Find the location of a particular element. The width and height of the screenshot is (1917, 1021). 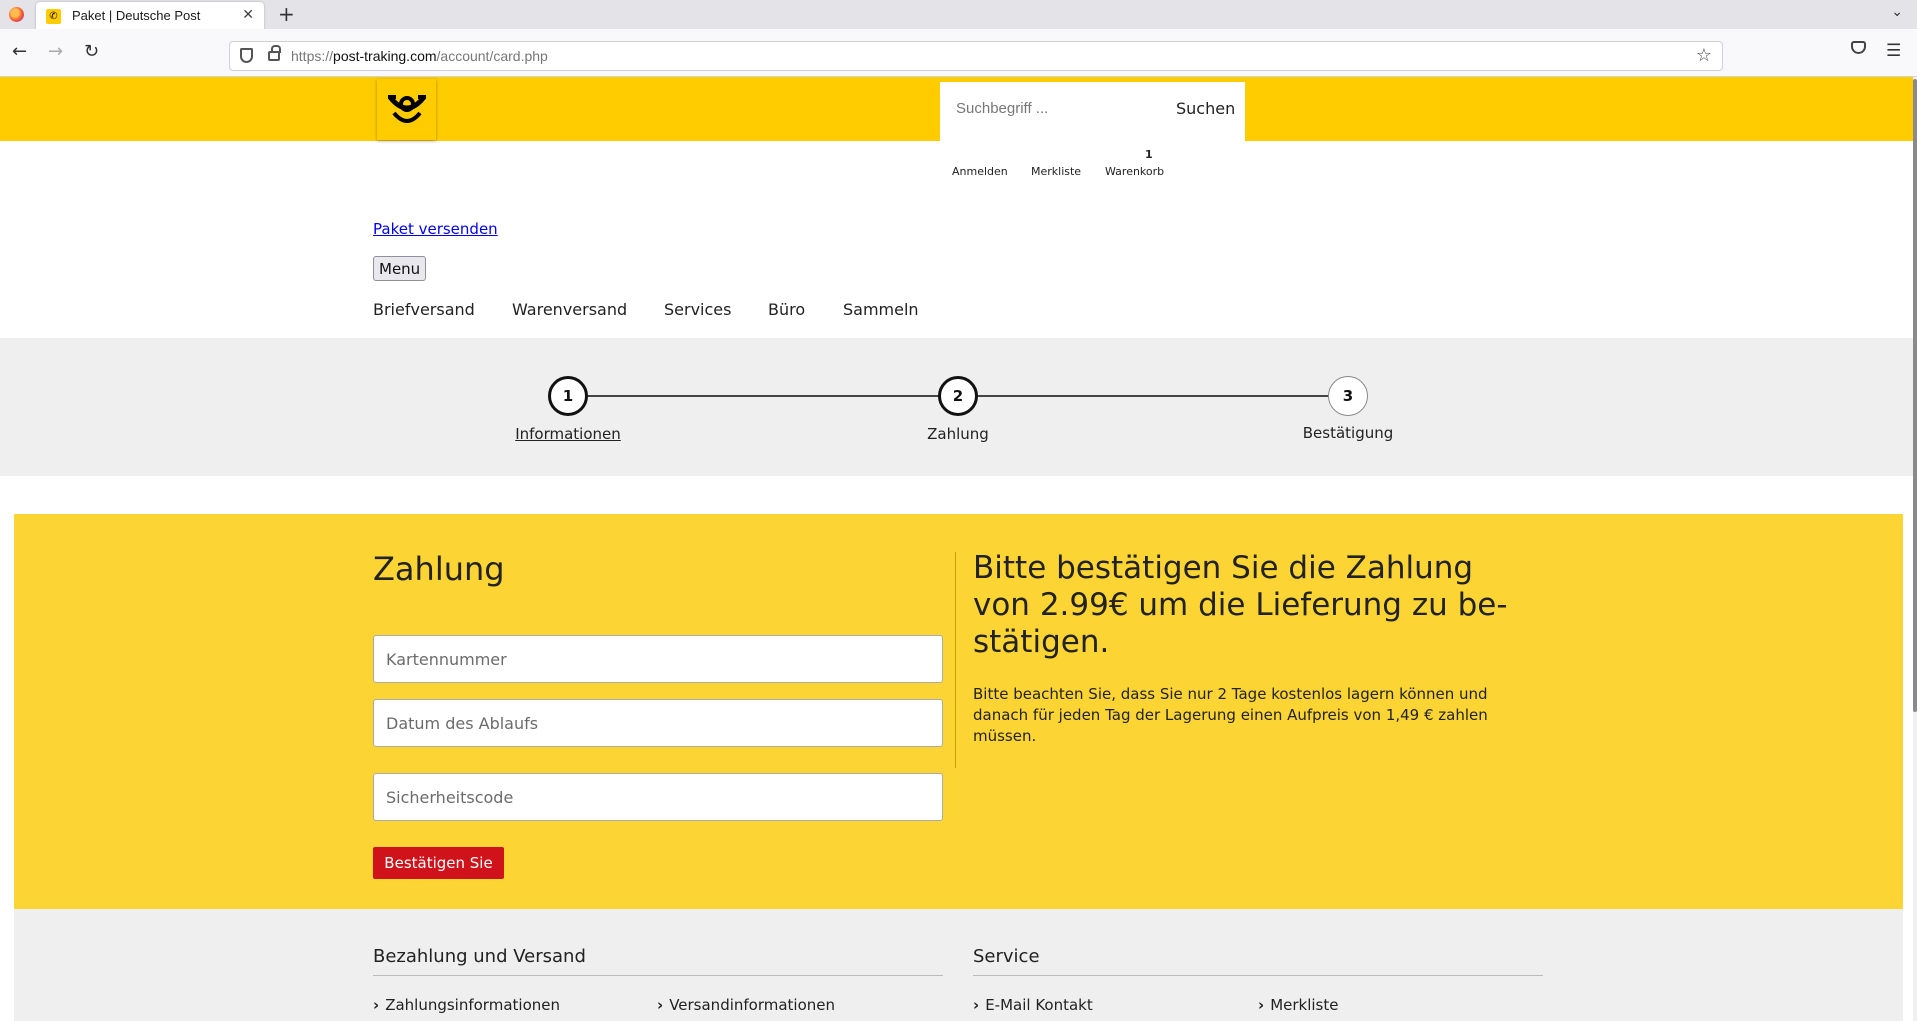

post-horn-icon is located at coordinates (407, 109).